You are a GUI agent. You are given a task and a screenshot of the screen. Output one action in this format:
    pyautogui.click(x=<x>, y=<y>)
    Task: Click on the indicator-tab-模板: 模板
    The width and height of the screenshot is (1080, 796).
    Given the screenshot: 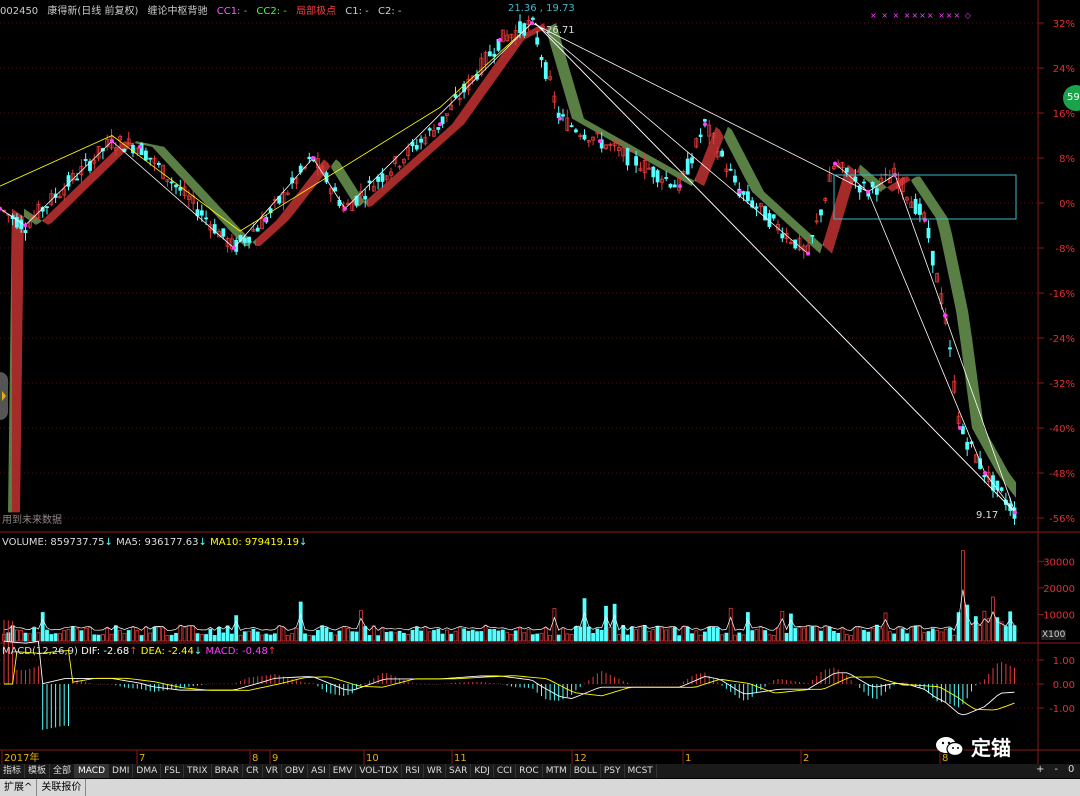 What is the action you would take?
    pyautogui.click(x=38, y=771)
    